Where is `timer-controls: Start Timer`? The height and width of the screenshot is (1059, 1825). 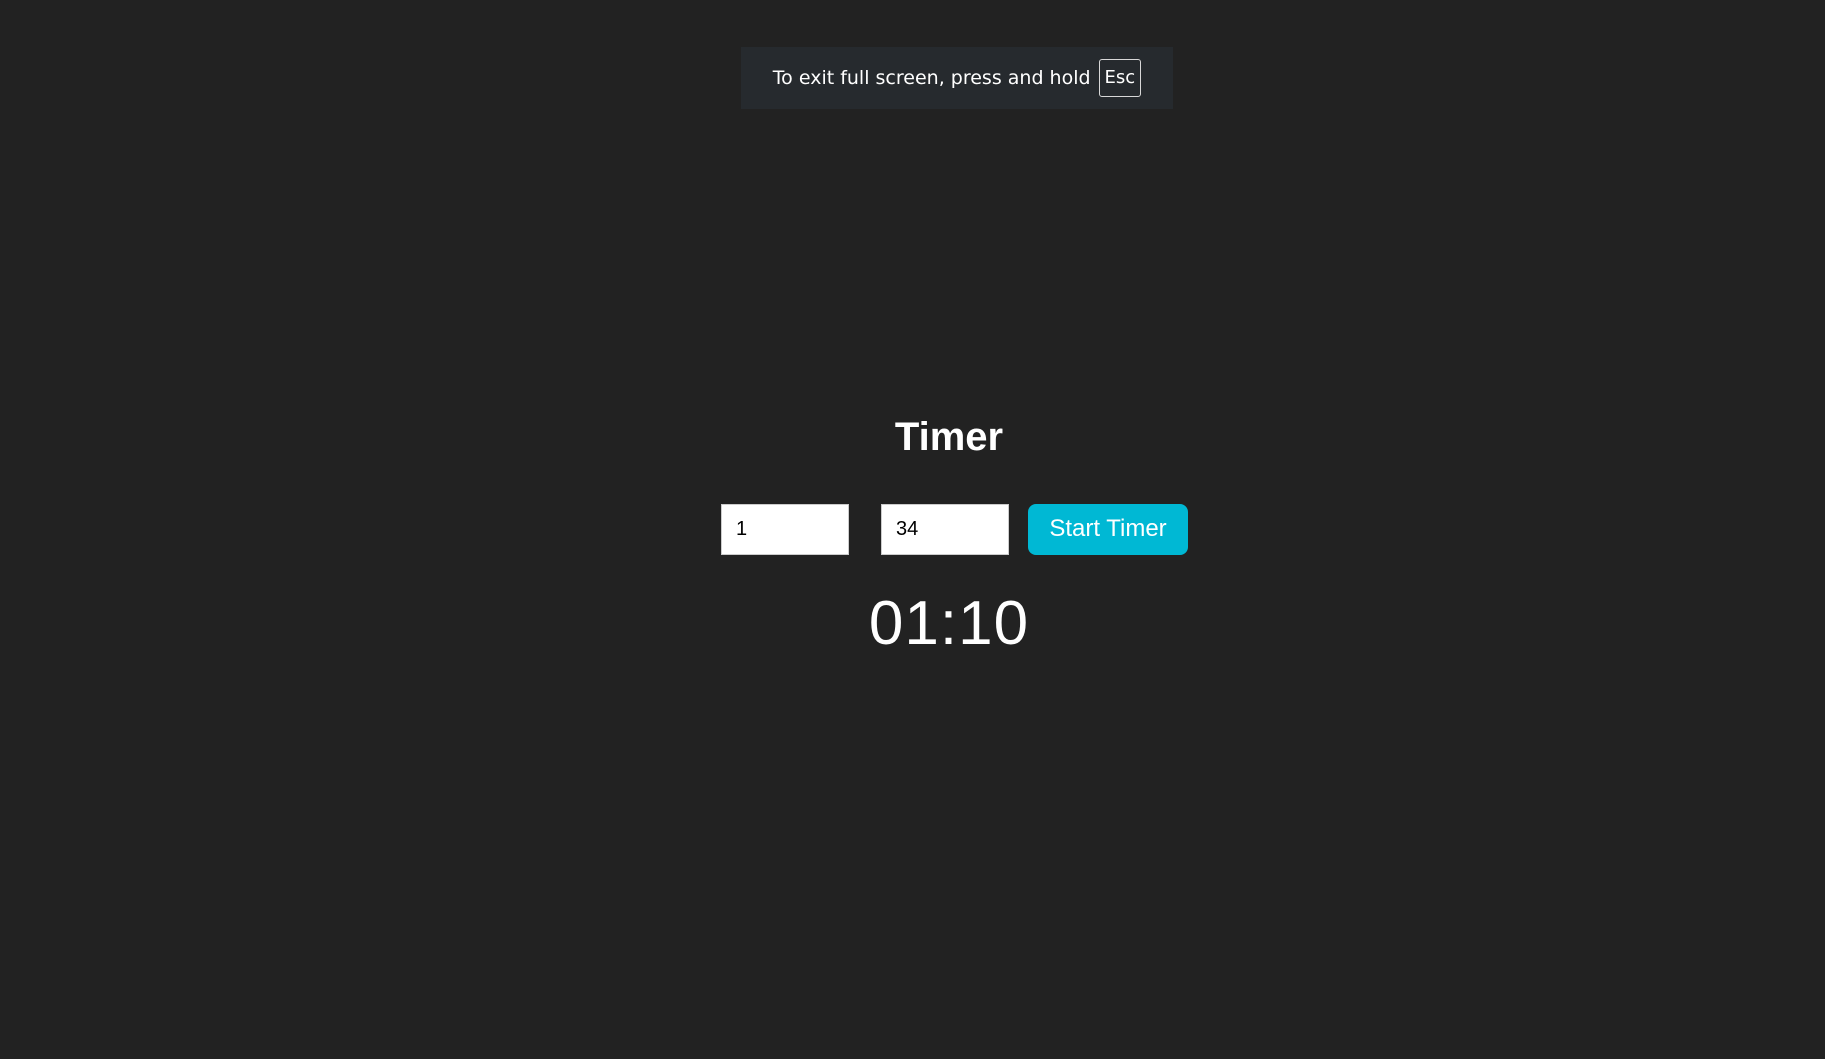 timer-controls: Start Timer is located at coordinates (954, 529).